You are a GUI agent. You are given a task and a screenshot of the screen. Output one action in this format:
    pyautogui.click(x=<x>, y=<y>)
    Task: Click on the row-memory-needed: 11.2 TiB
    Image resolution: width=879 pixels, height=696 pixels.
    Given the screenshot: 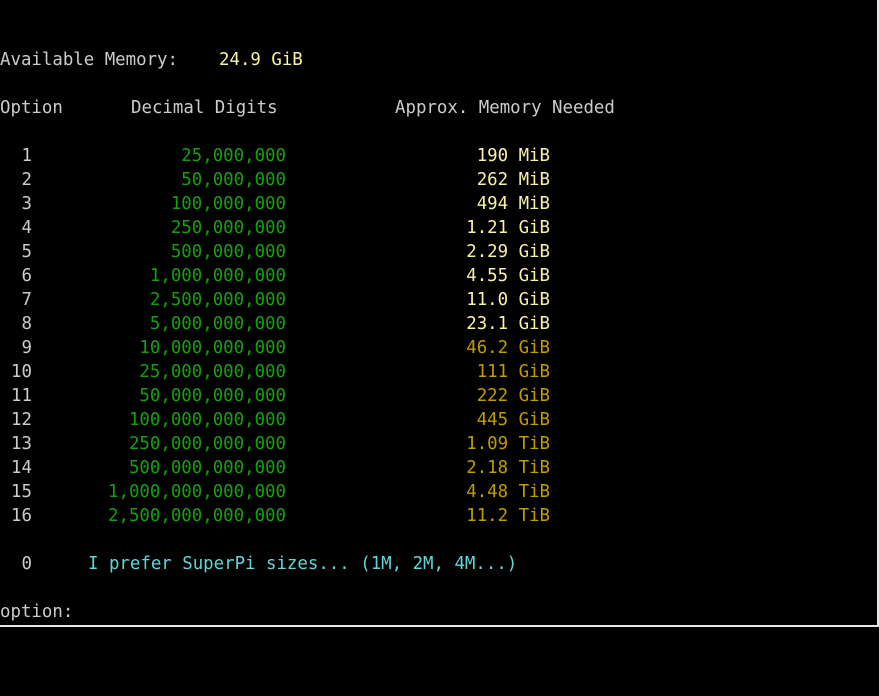 What is the action you would take?
    pyautogui.click(x=508, y=516)
    